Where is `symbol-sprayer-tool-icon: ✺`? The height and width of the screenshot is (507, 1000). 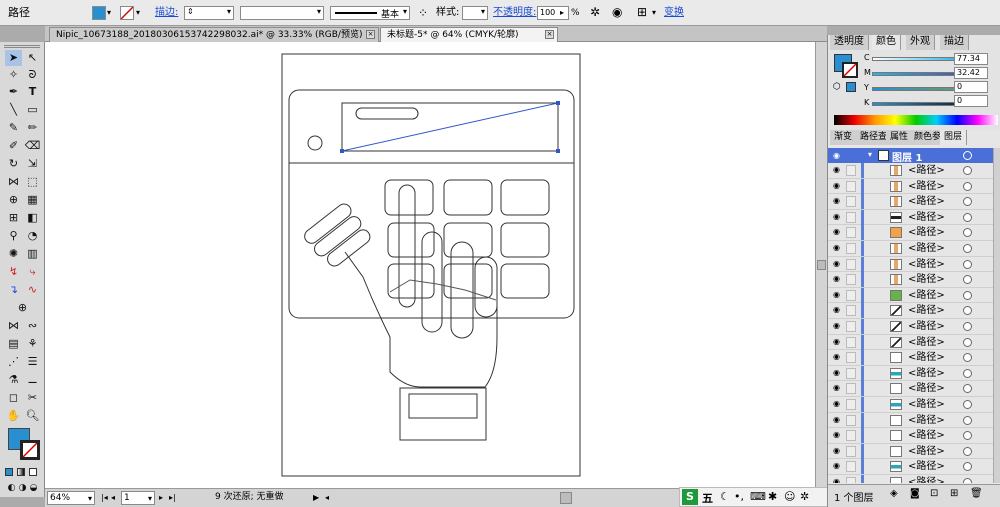
symbol-sprayer-tool-icon: ✺ is located at coordinates (13, 254).